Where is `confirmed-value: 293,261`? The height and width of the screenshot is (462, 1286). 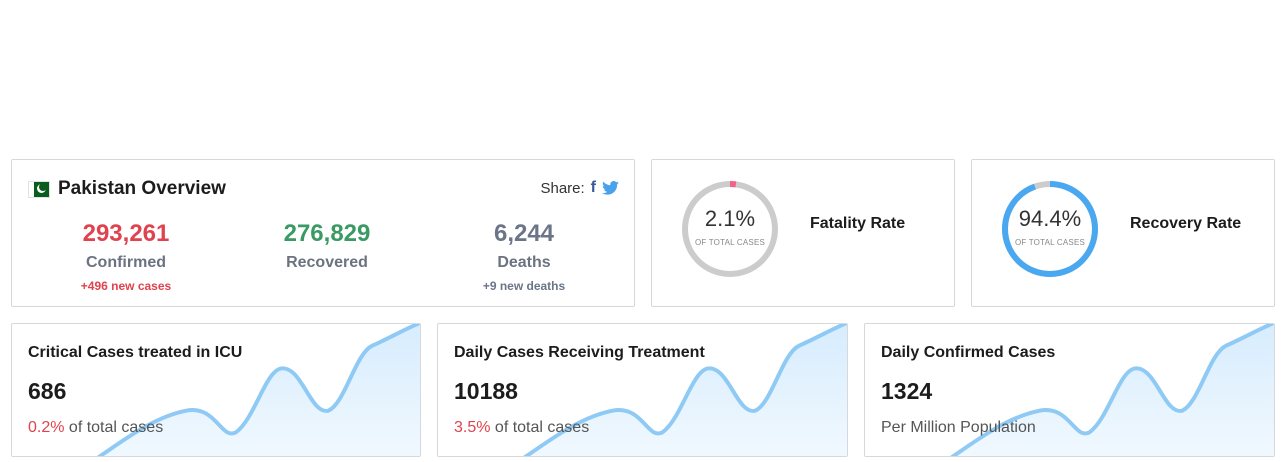
confirmed-value: 293,261 is located at coordinates (126, 233).